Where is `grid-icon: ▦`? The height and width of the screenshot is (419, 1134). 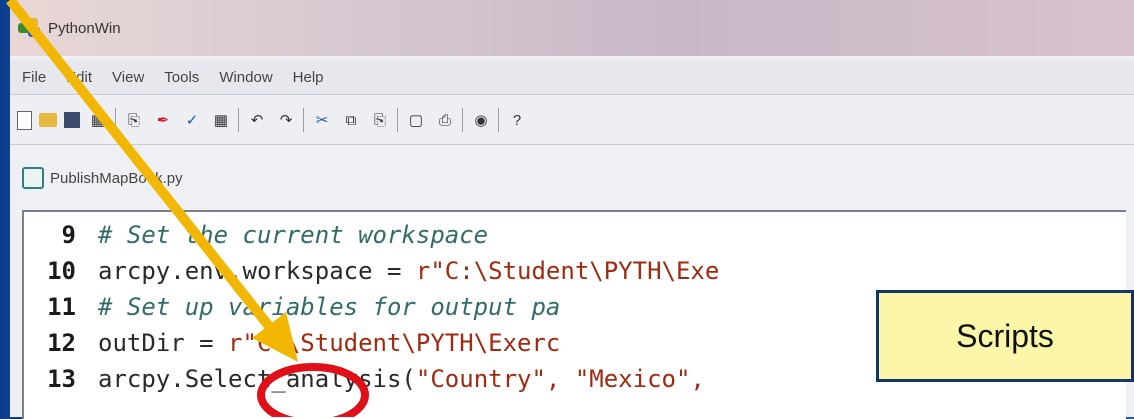 grid-icon: ▦ is located at coordinates (221, 120).